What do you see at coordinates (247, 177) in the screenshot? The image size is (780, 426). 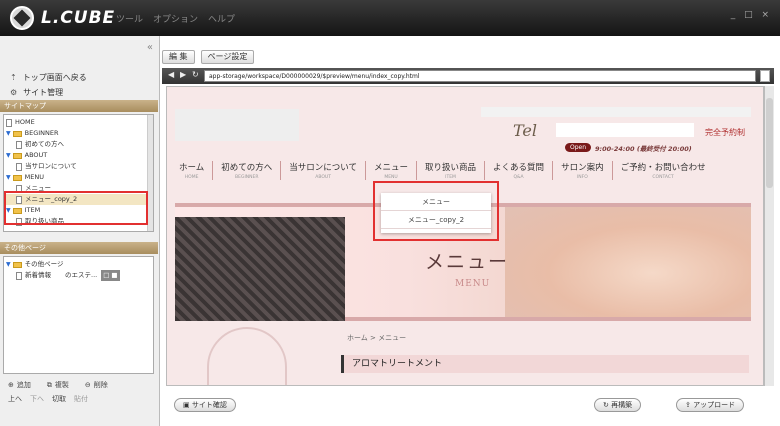 I see `nav-en: BEGINNER` at bounding box center [247, 177].